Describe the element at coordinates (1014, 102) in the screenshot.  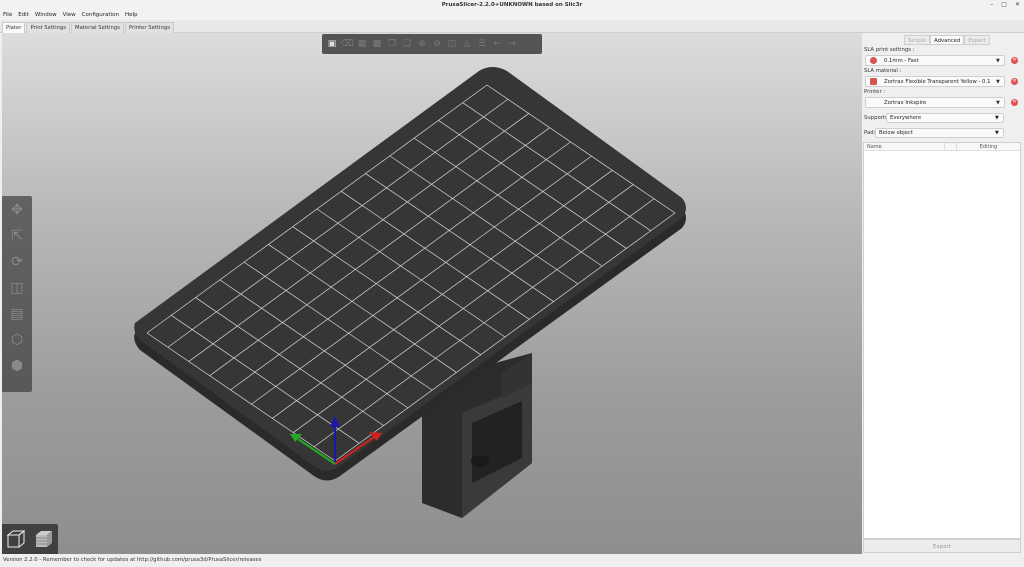
I see `remove-printer-icon: ✕` at that location.